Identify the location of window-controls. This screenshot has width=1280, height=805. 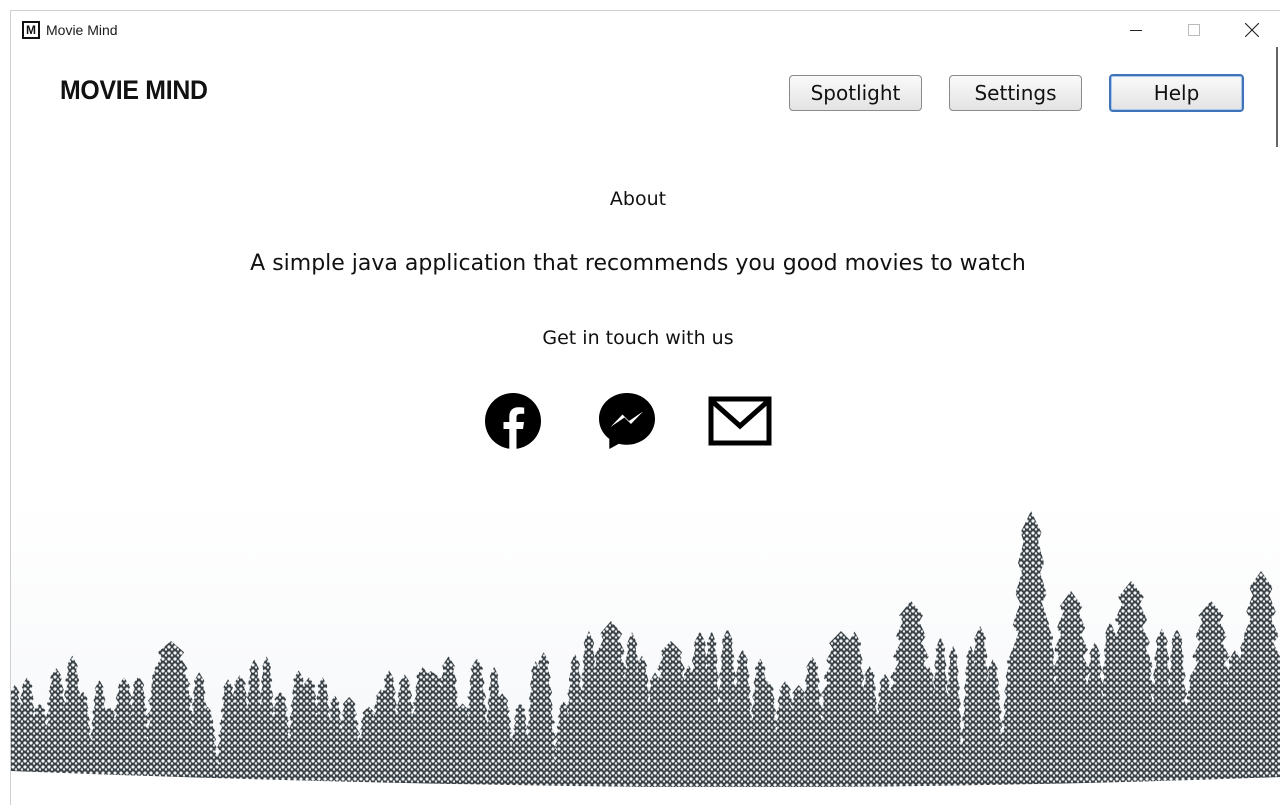
(1193, 30).